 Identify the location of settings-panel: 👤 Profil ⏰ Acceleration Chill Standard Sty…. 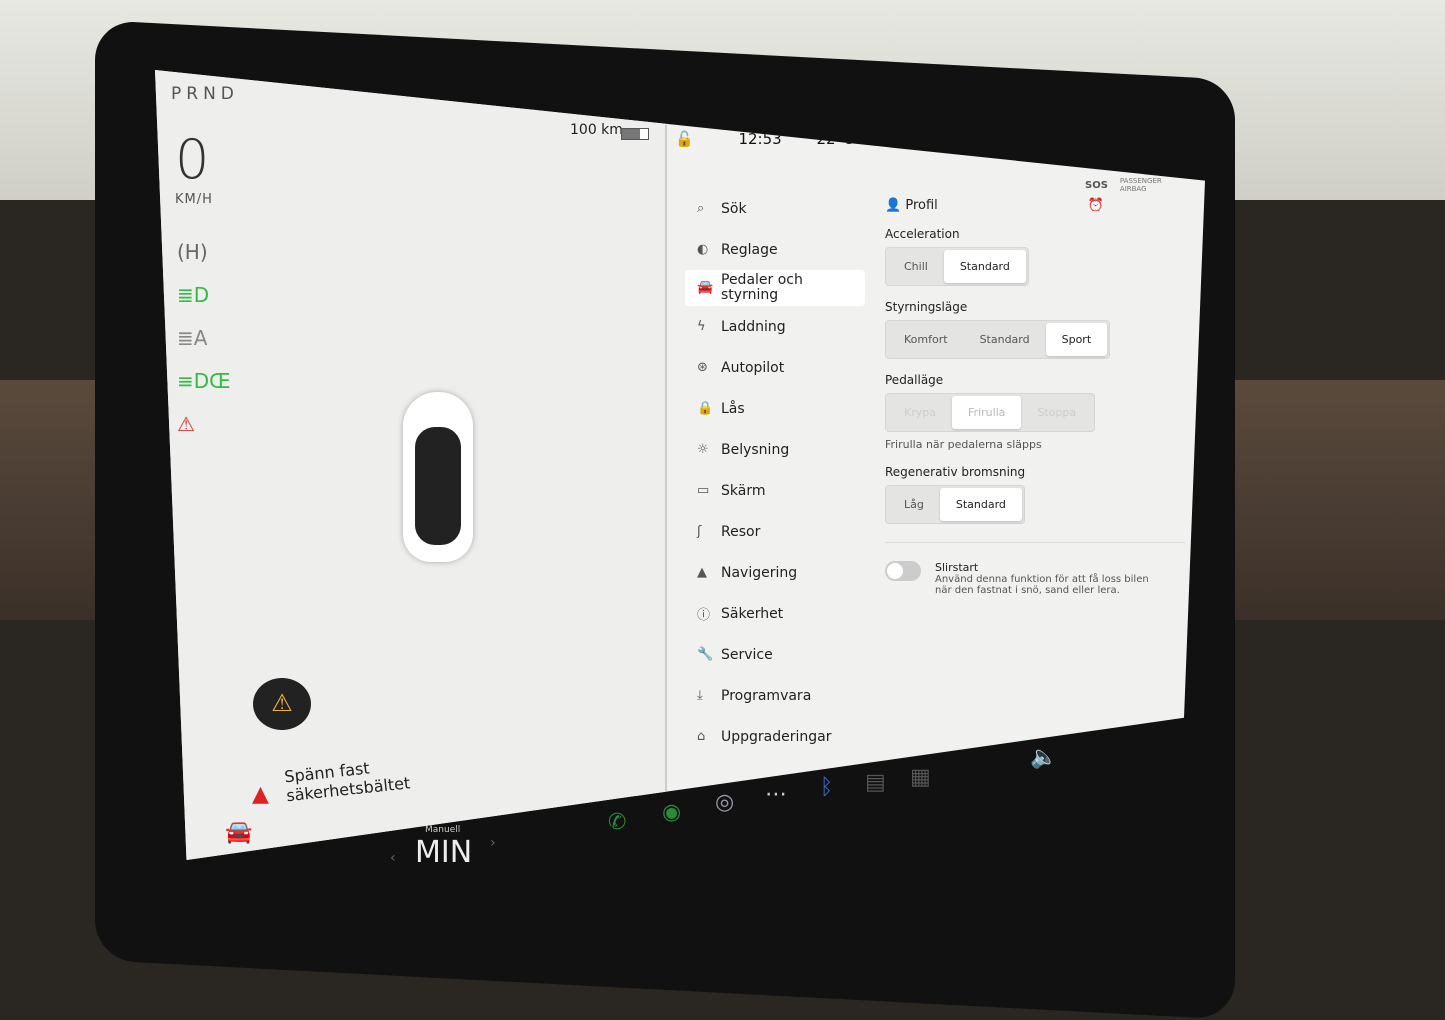
(1035, 397).